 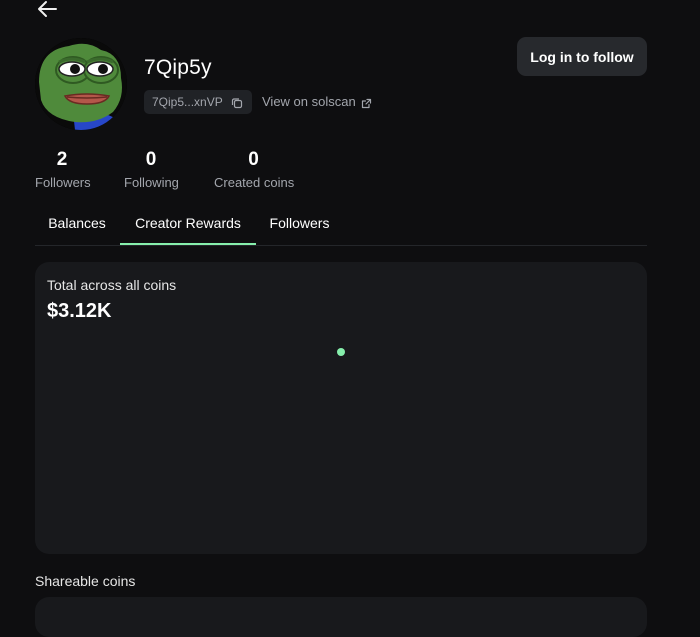 I want to click on external-link-icon, so click(x=366, y=102).